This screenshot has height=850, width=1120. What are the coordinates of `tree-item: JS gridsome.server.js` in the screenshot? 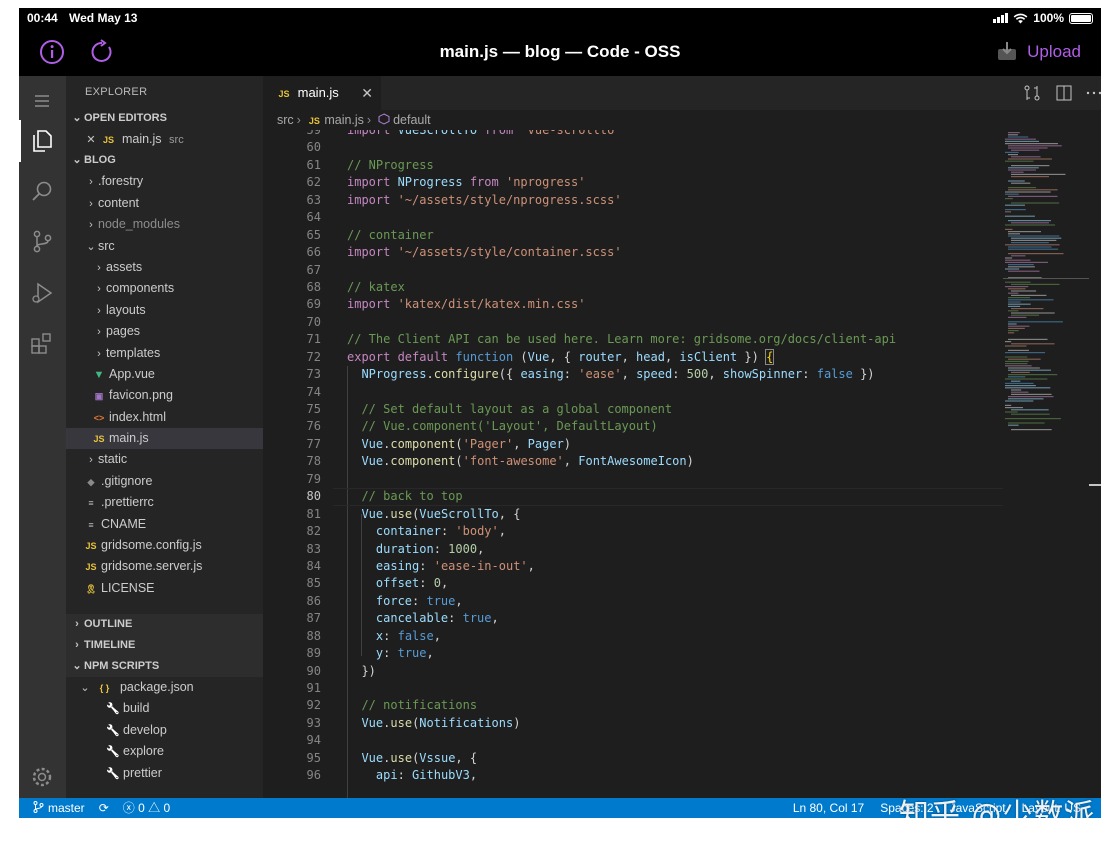 It's located at (164, 566).